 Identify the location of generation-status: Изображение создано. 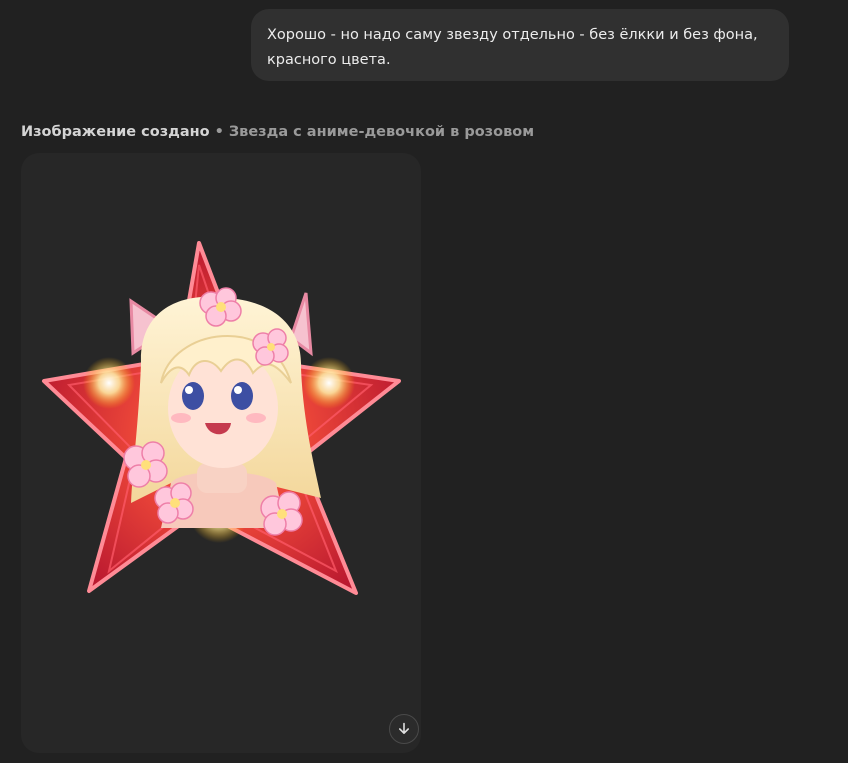
(115, 132).